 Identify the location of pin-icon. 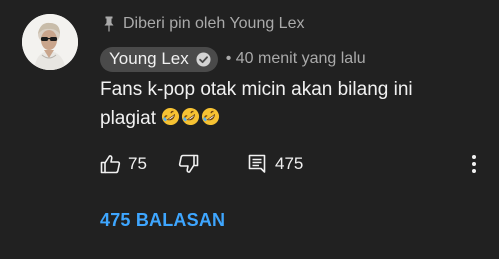
(109, 24).